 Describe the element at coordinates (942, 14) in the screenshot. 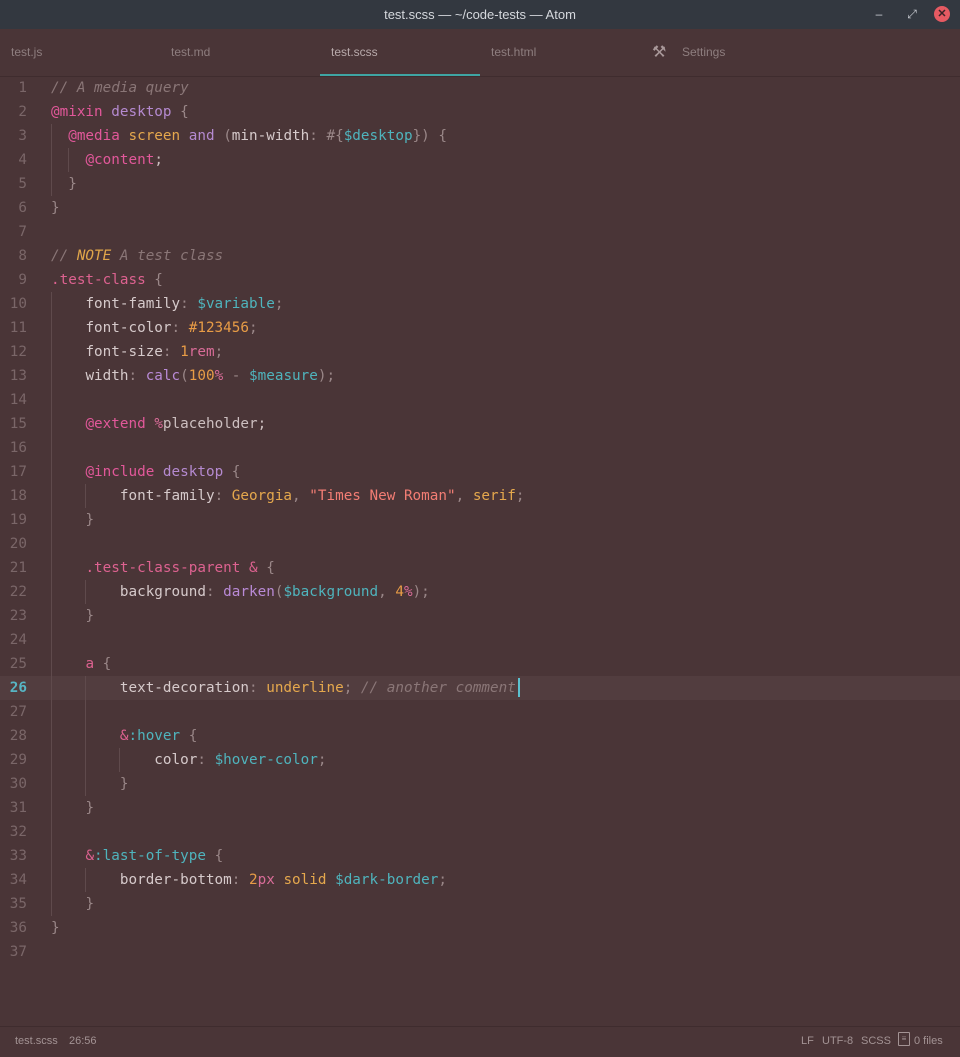

I see `close-icon: ✕` at that location.